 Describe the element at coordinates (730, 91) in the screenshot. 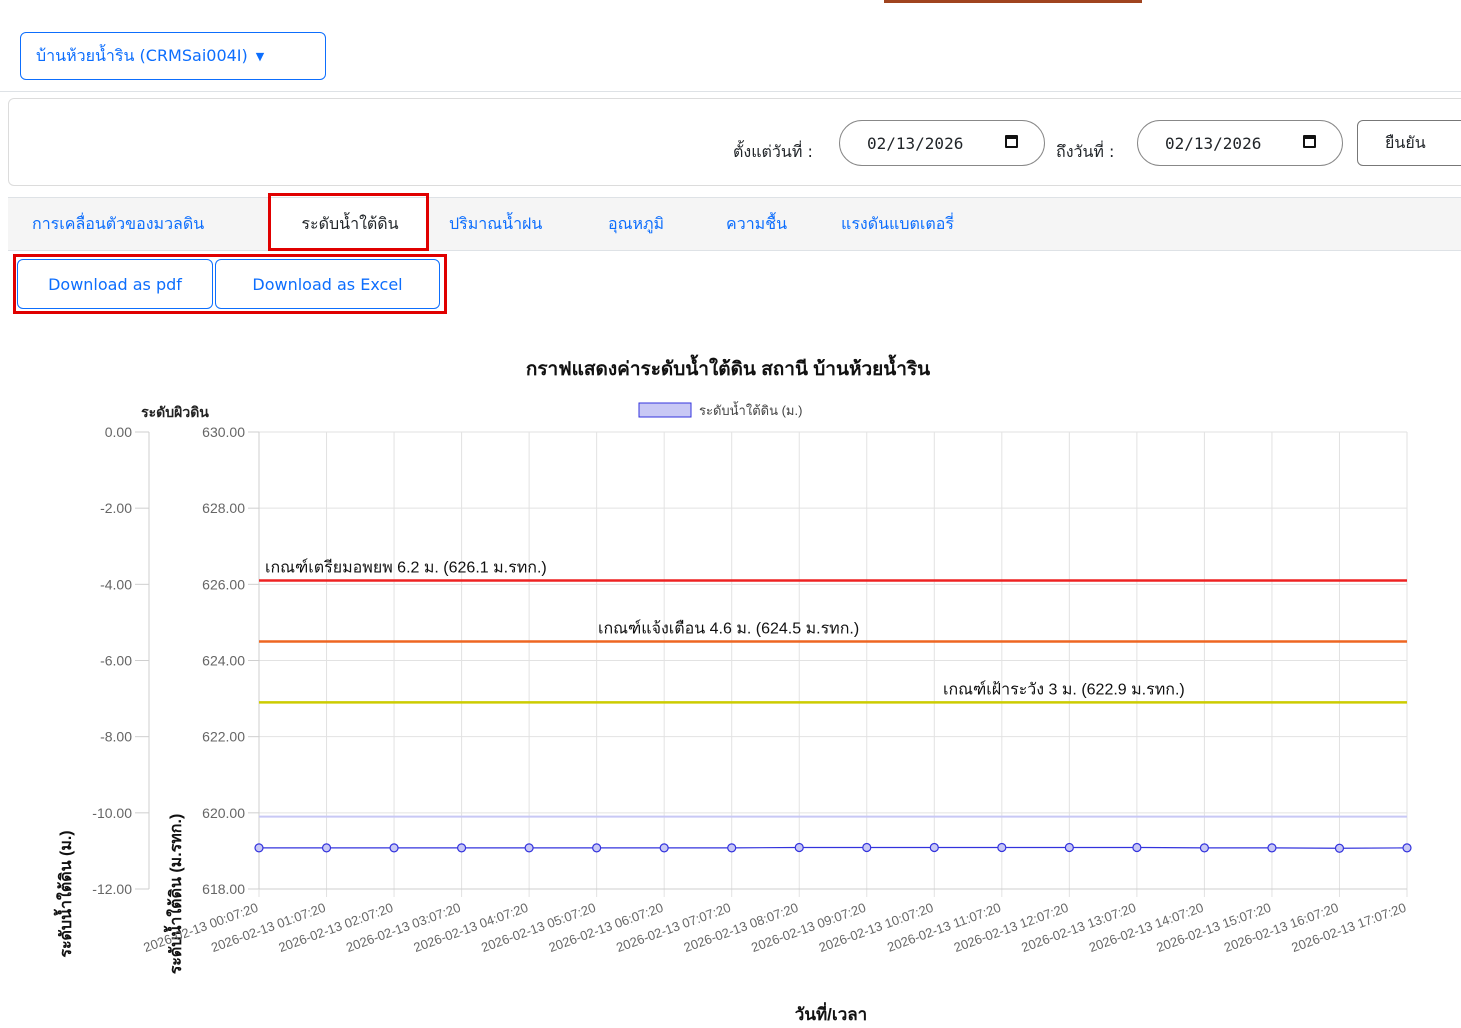

I see `divider` at that location.